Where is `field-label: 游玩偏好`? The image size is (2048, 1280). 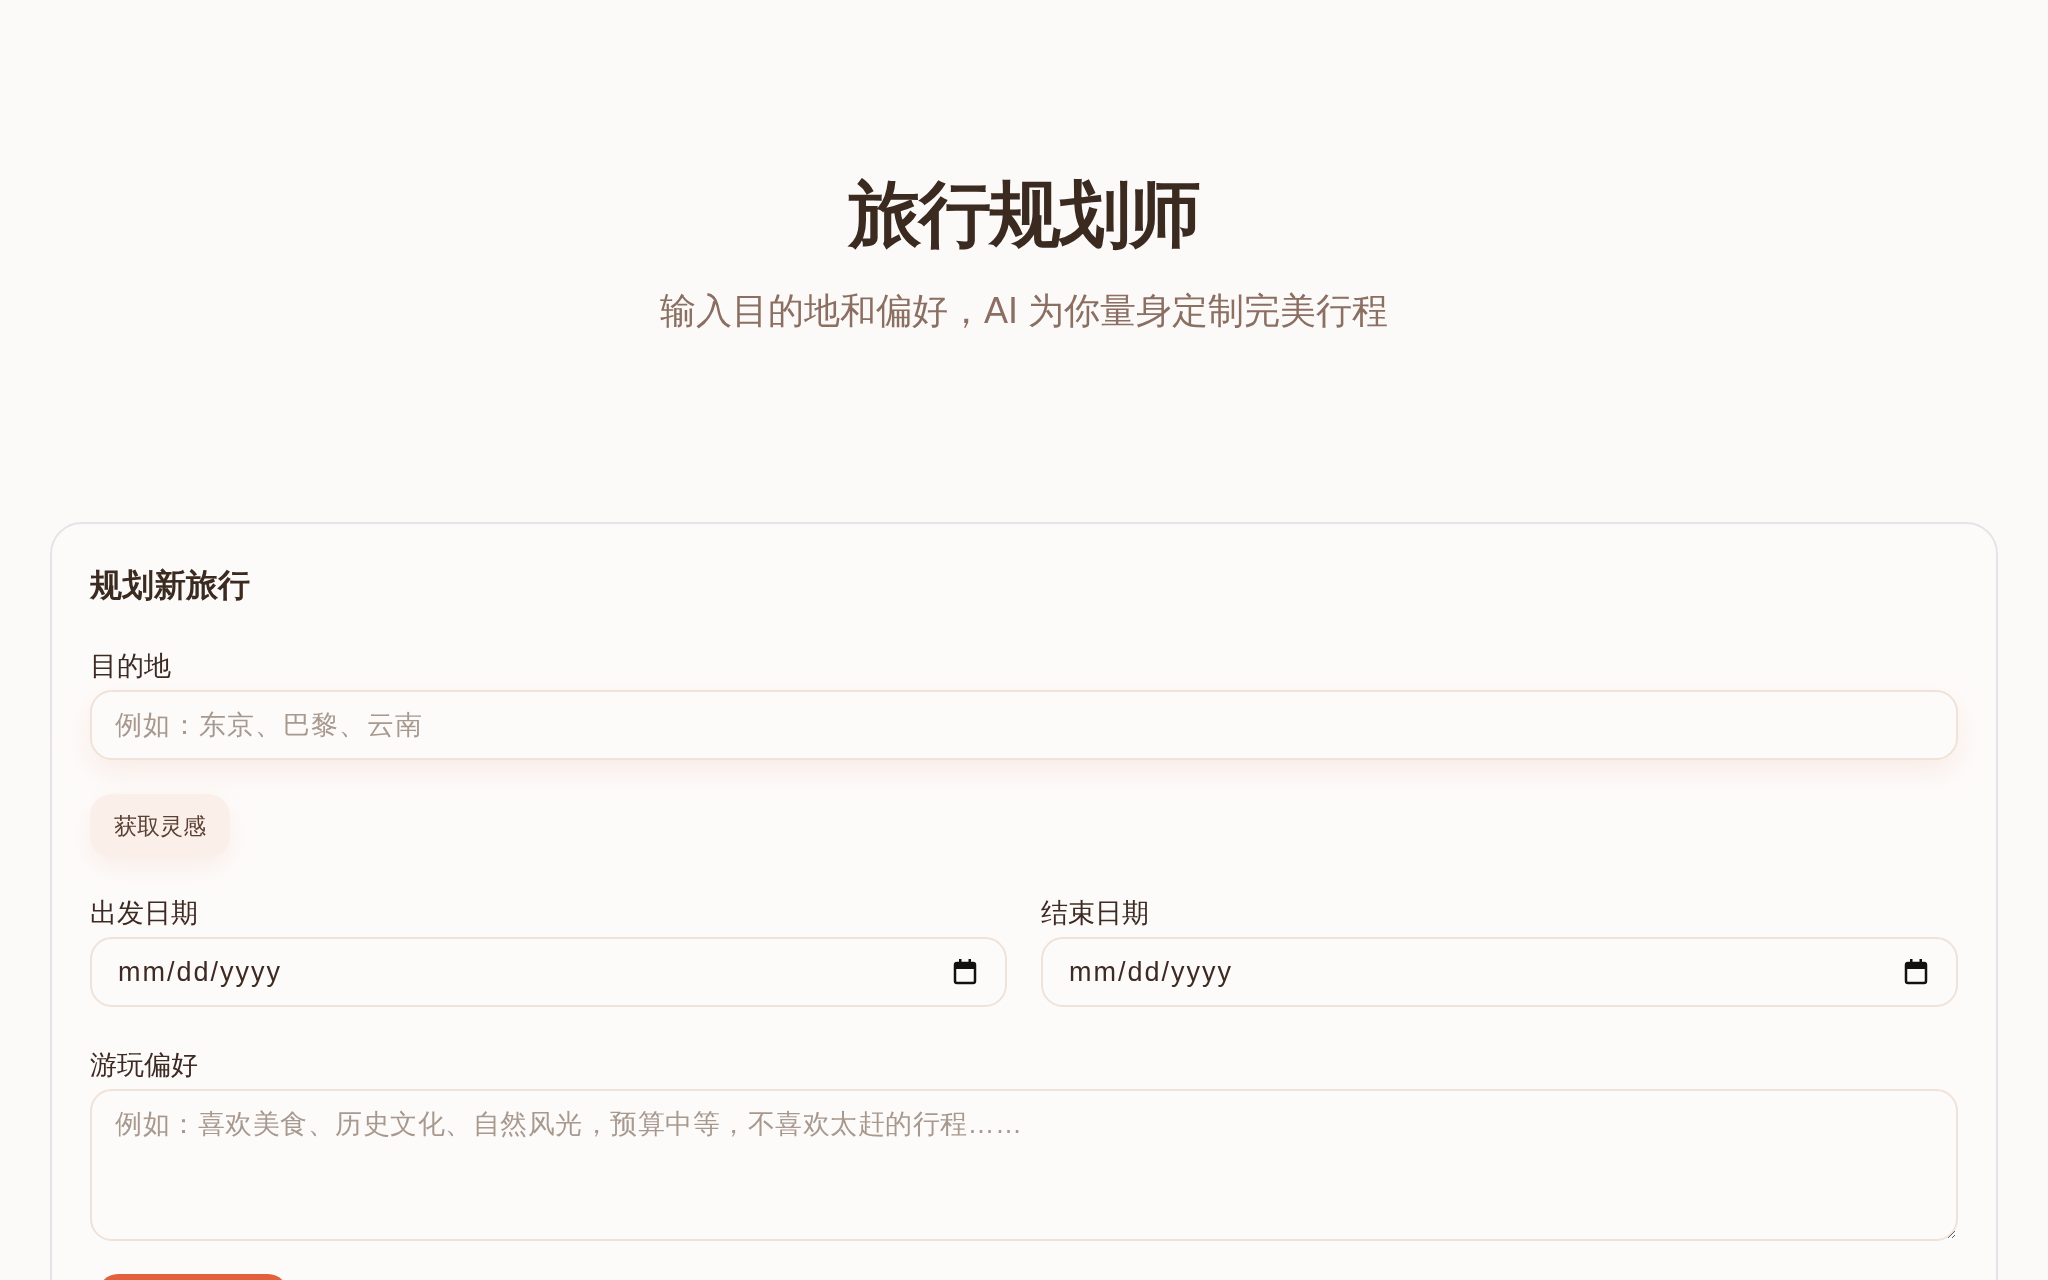 field-label: 游玩偏好 is located at coordinates (144, 1065).